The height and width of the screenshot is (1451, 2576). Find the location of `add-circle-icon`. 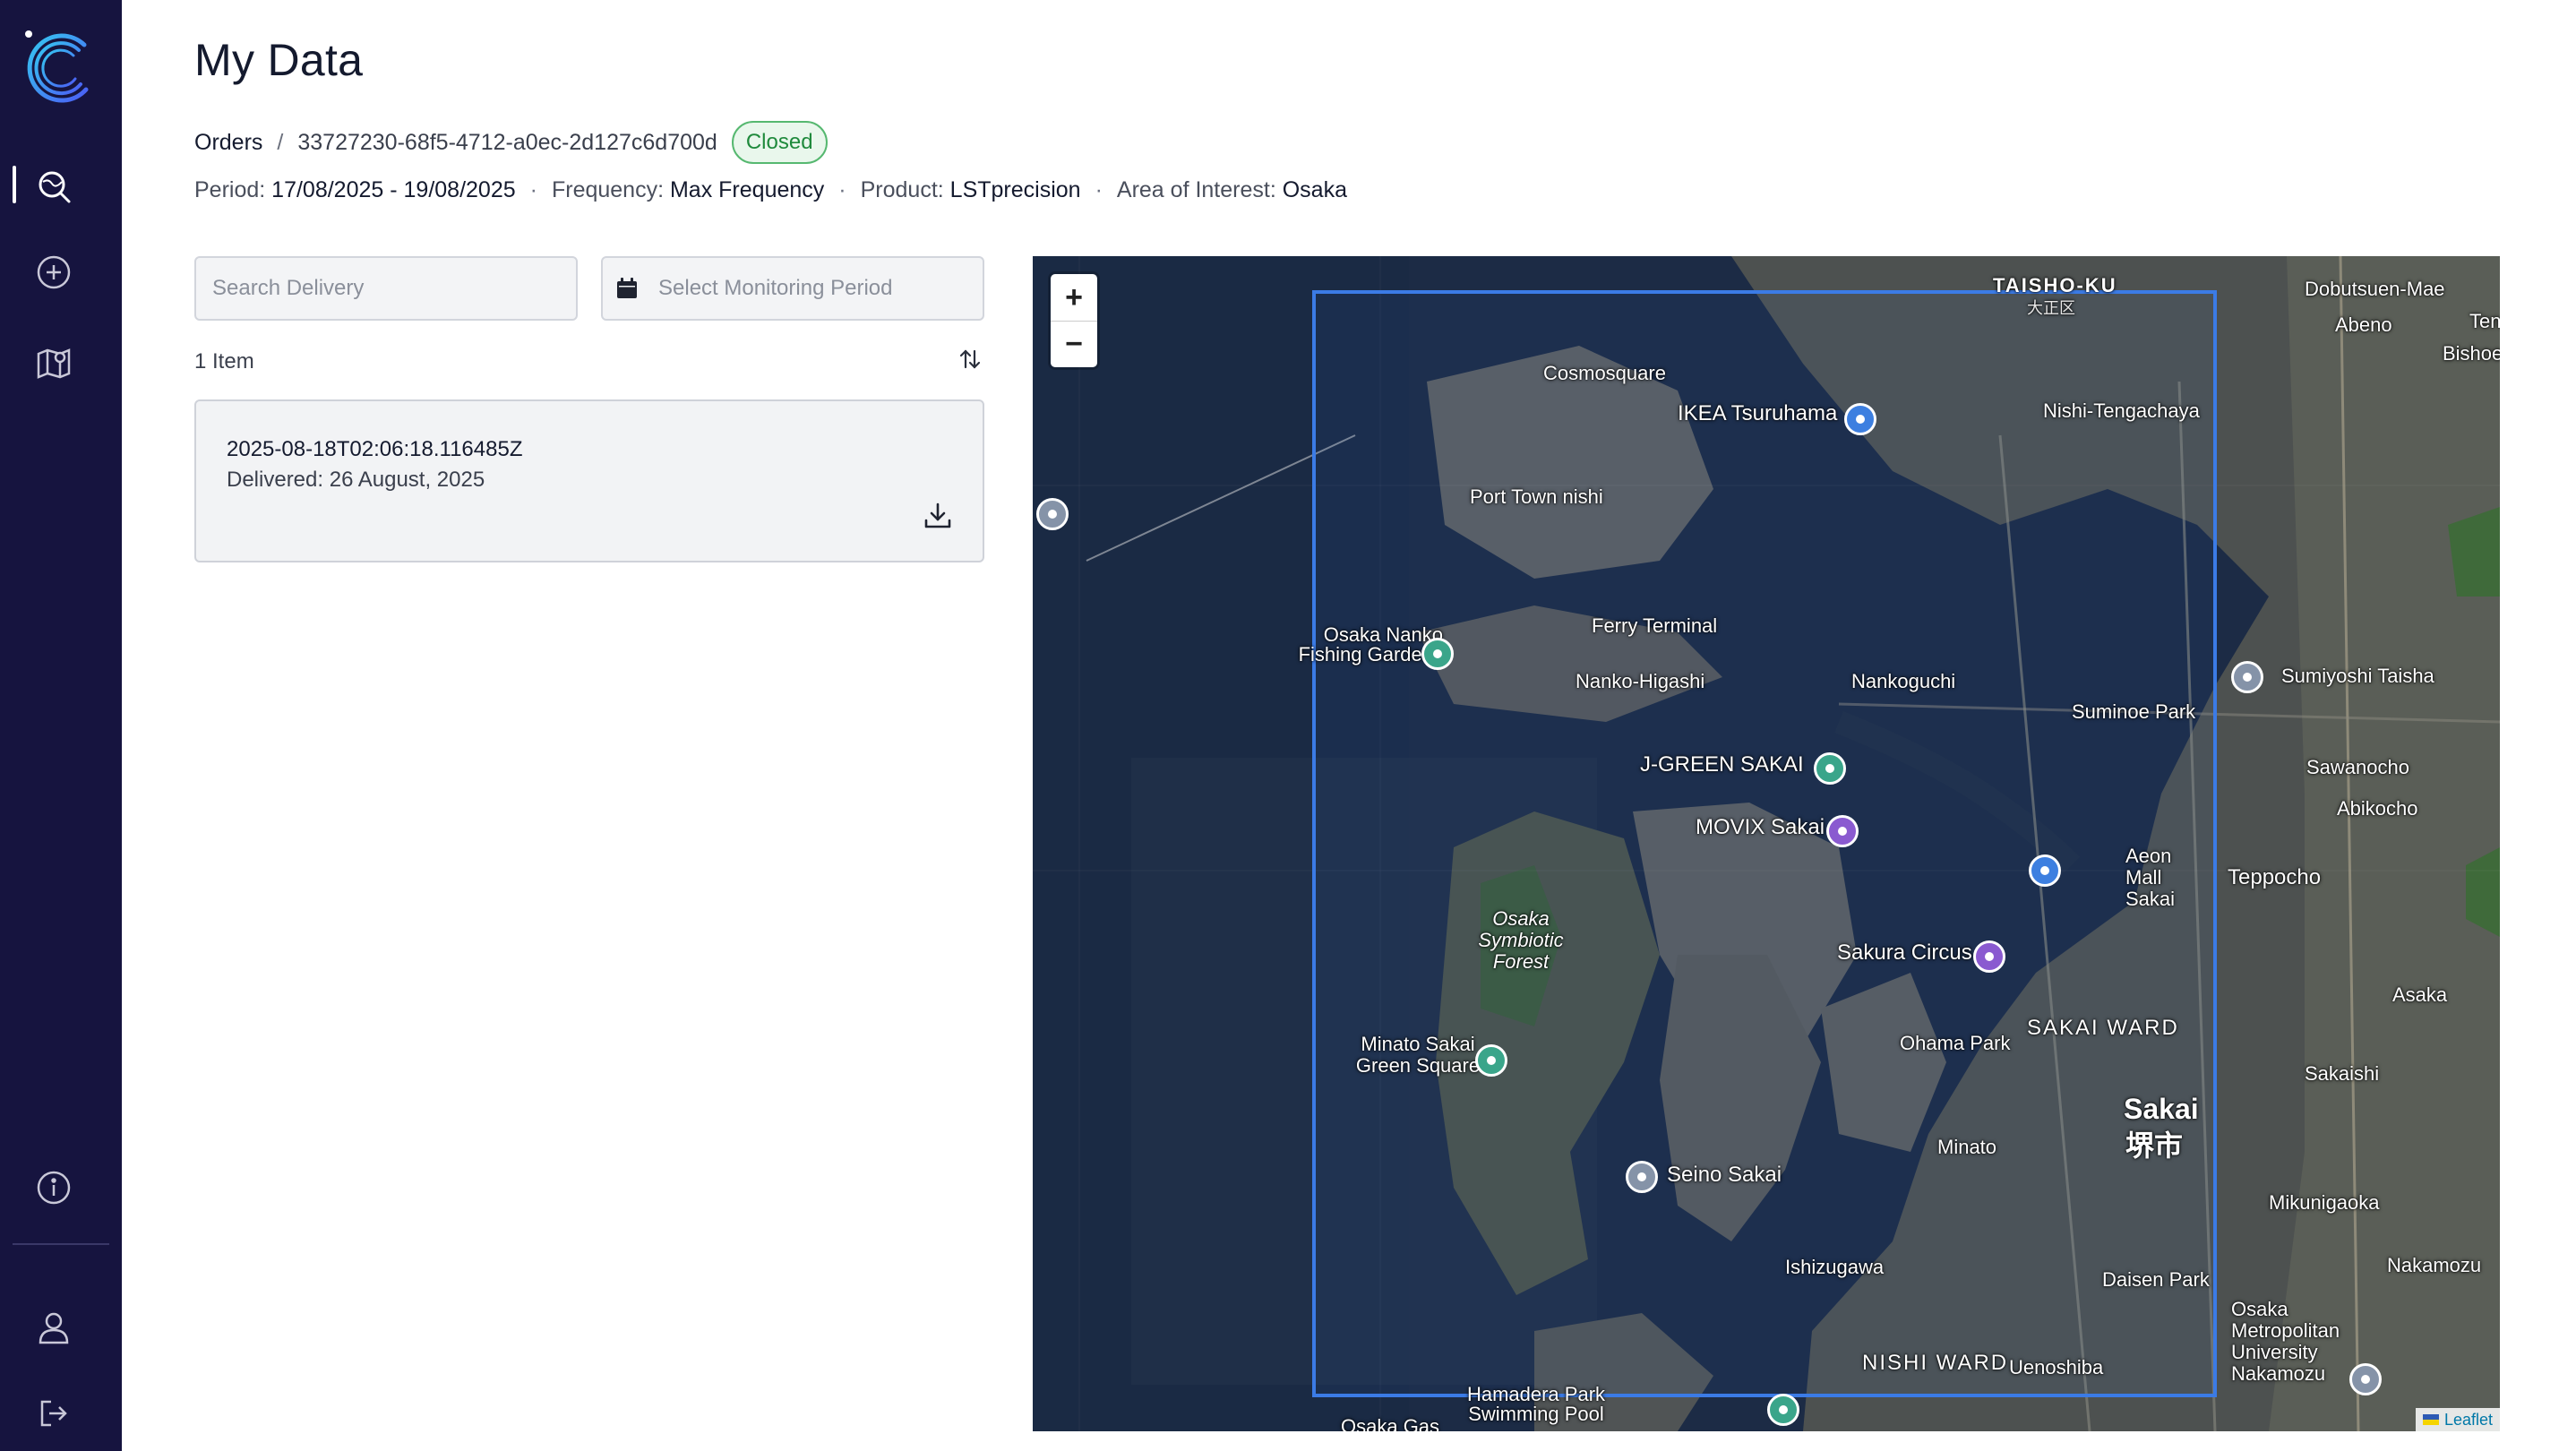

add-circle-icon is located at coordinates (54, 272).